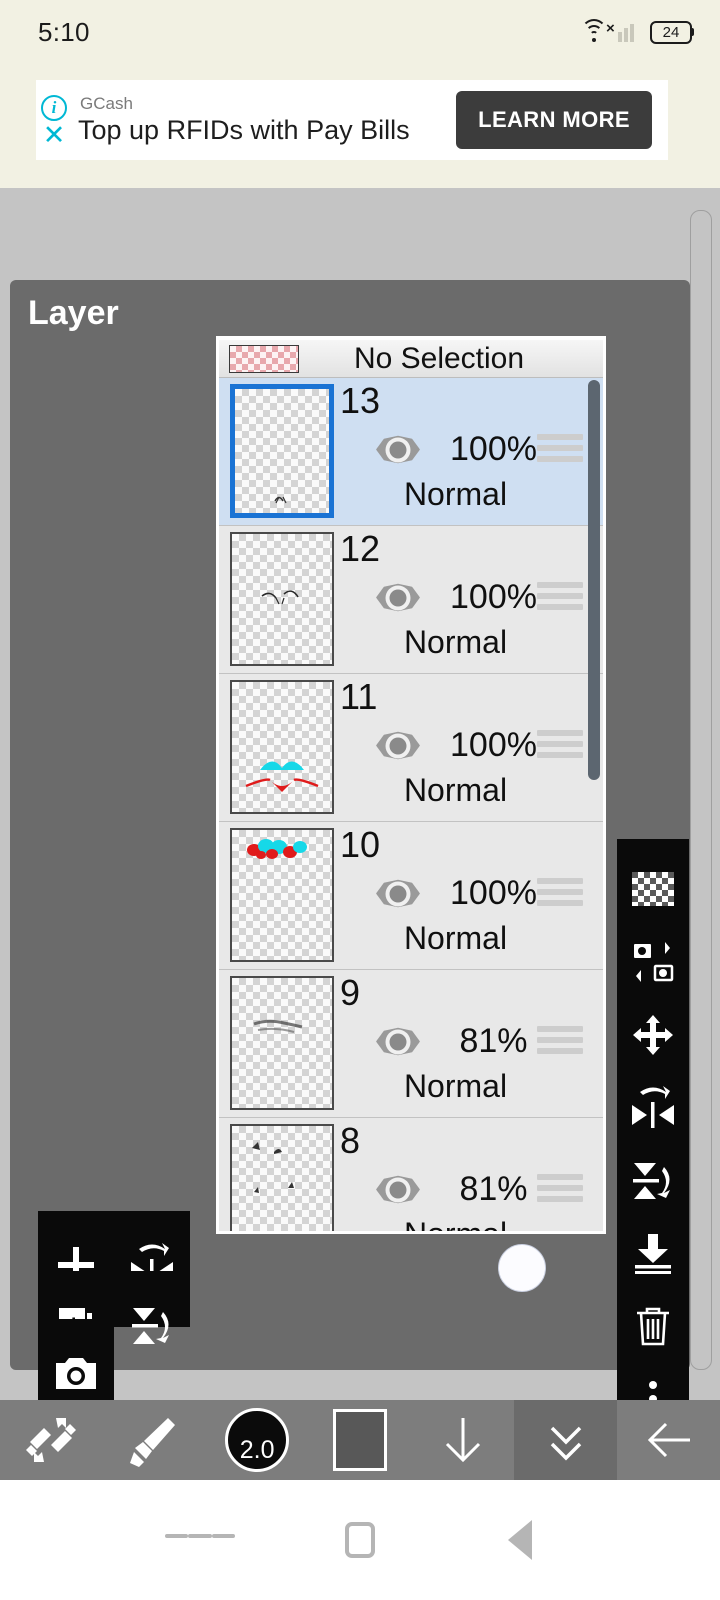 The width and height of the screenshot is (720, 1600). I want to click on info-icon: i, so click(54, 108).